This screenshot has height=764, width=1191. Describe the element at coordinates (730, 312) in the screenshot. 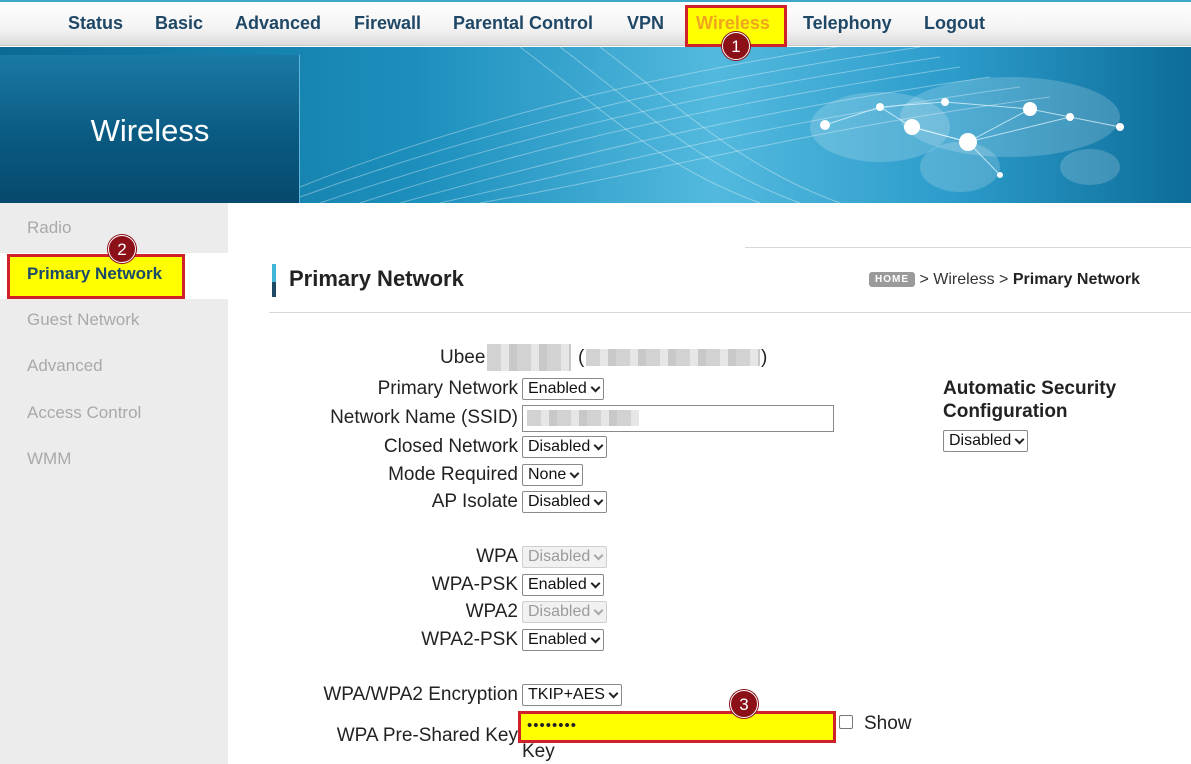

I see `section-divider` at that location.